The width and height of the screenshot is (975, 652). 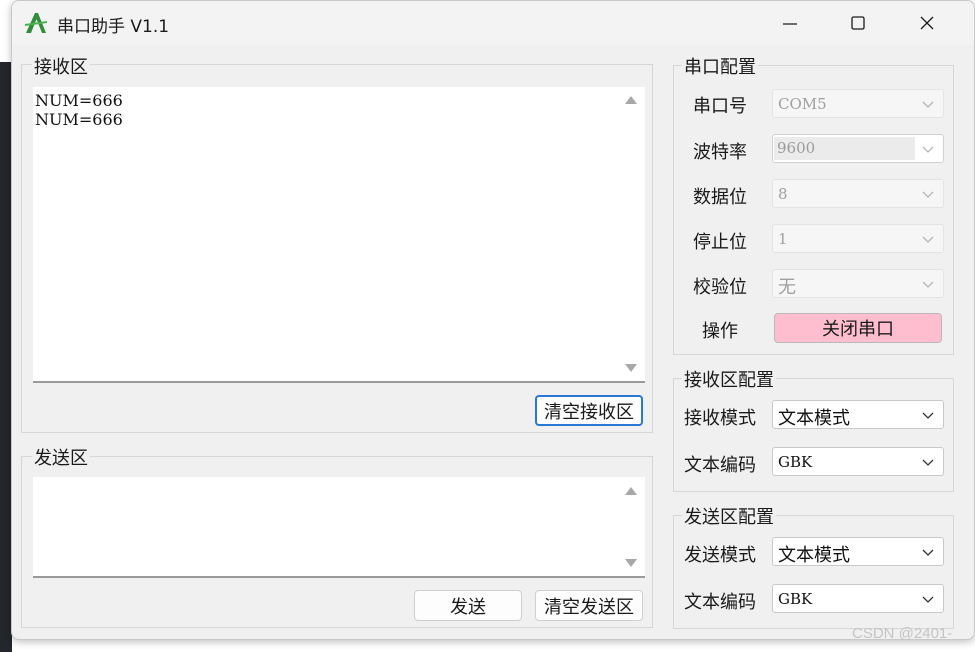 I want to click on stopbits-select: 1, so click(x=858, y=238).